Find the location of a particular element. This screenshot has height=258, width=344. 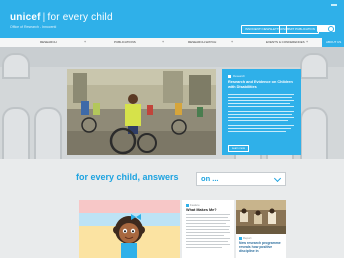

featured-illustration-card is located at coordinates (129, 229).